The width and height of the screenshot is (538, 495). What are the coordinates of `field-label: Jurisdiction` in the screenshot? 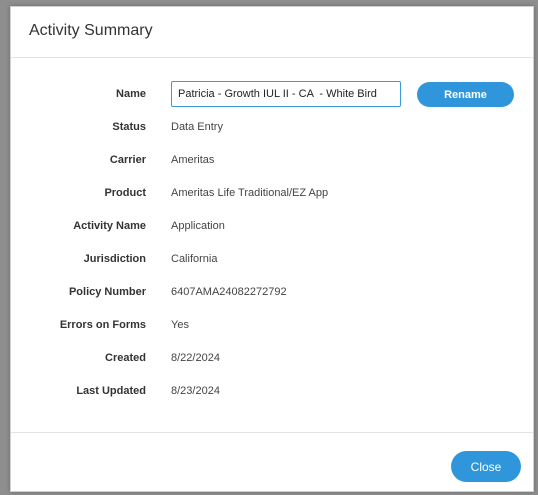 It's located at (114, 259).